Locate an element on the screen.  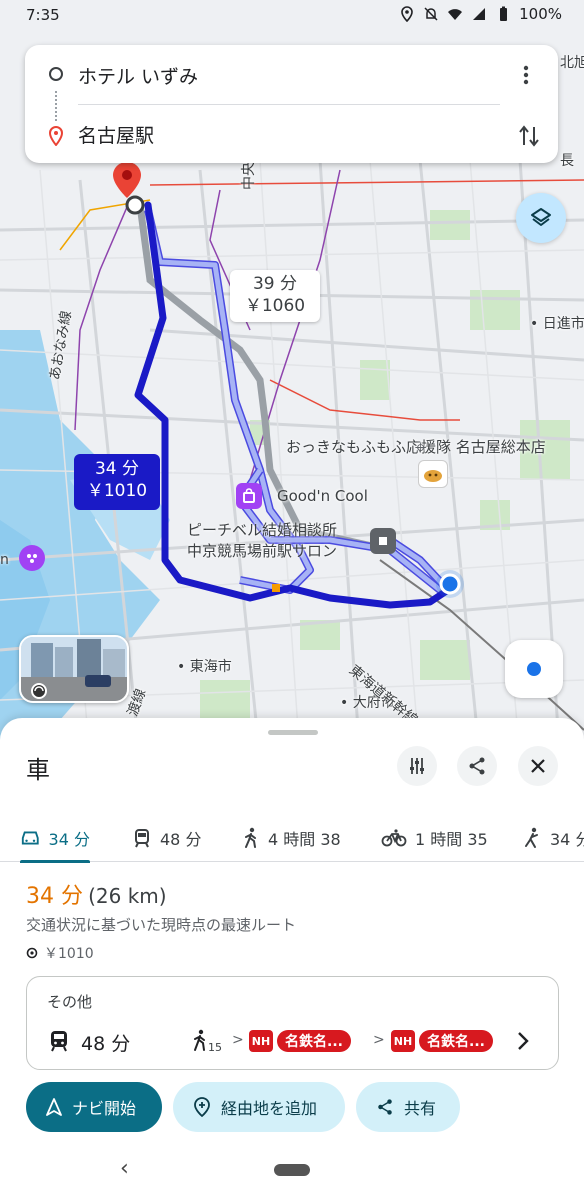
map-label-chonai: 長 is located at coordinates (567, 161).